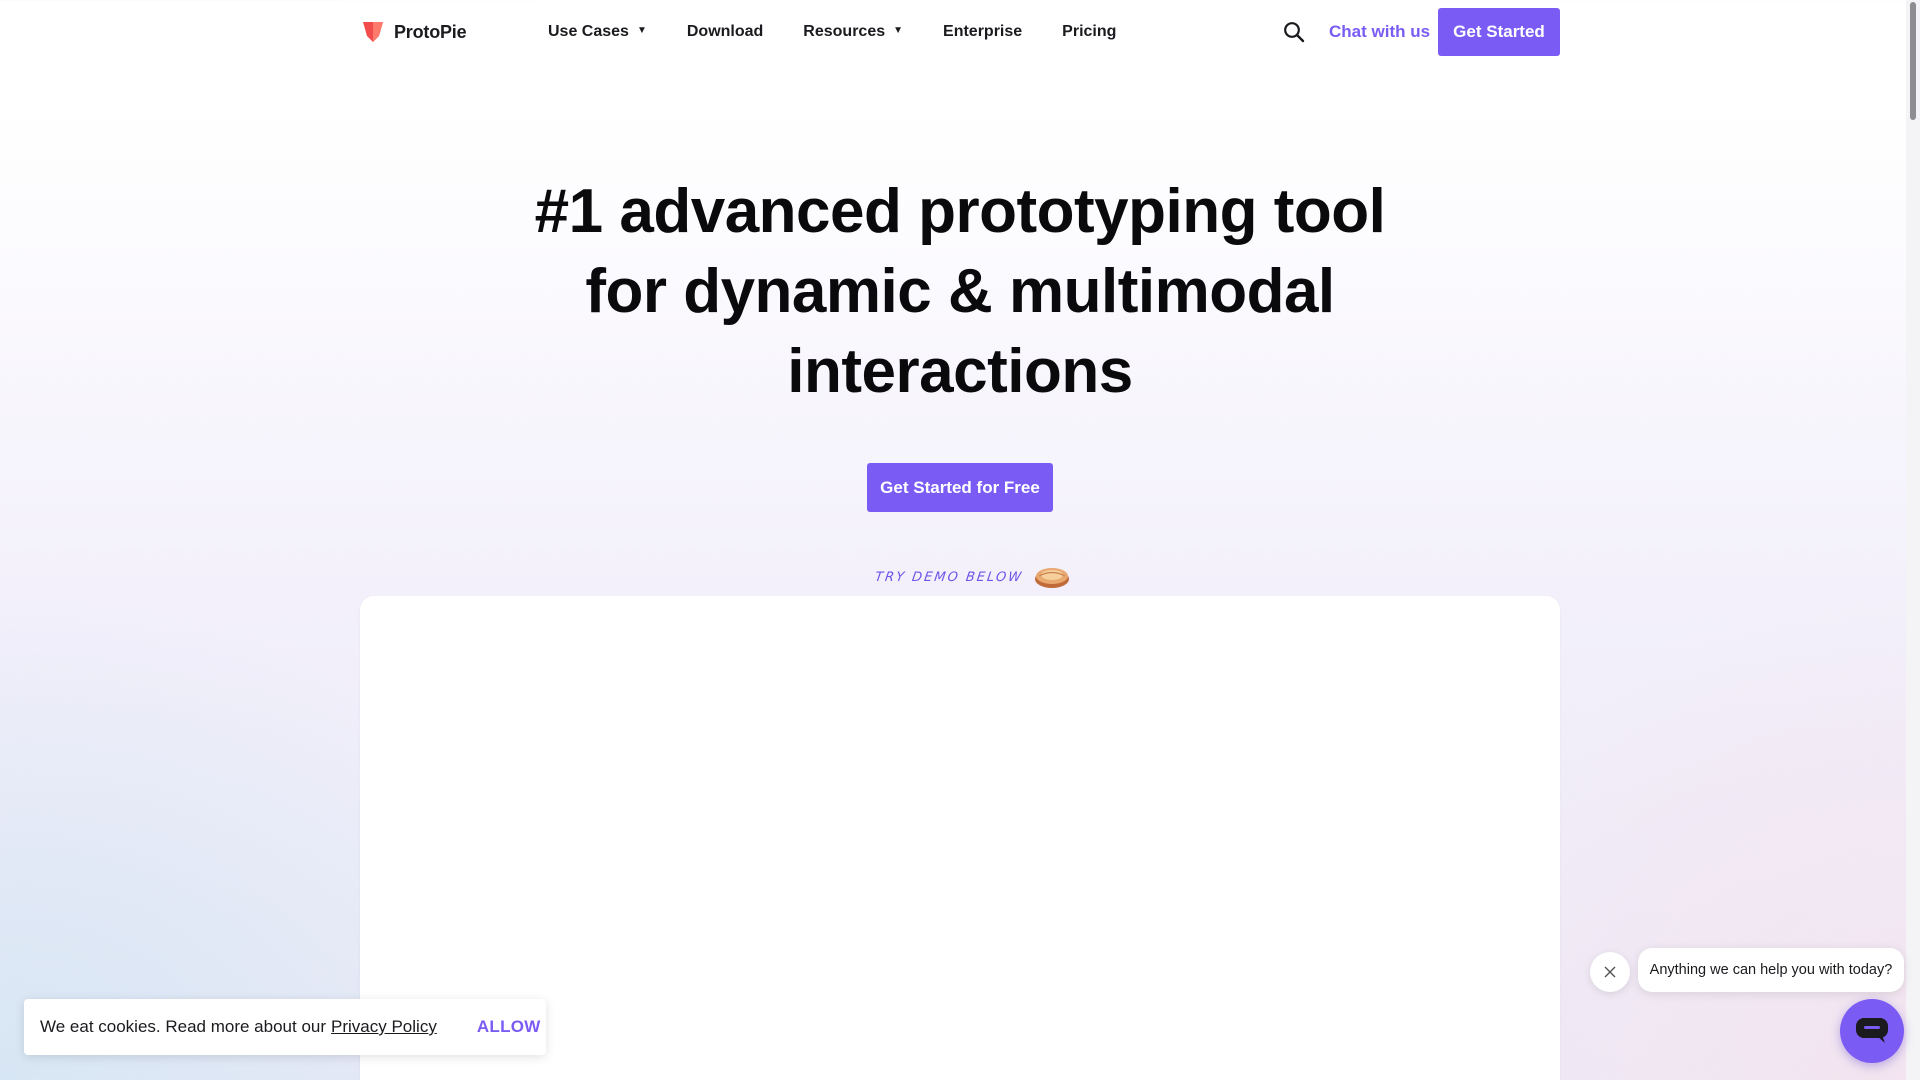  I want to click on chat-with-us-link: Chat with us, so click(1379, 32).